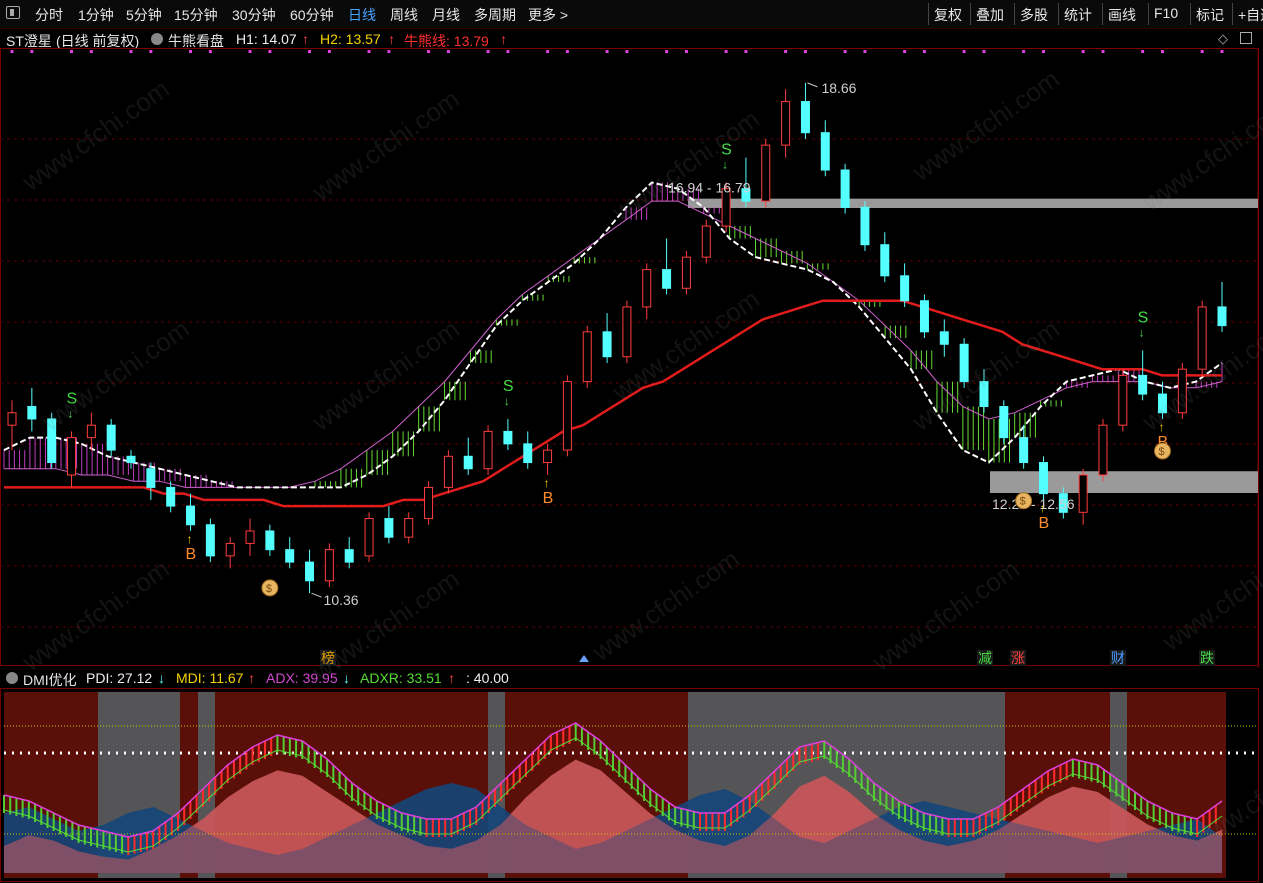 The height and width of the screenshot is (883, 1263). I want to click on toolbar-button-3: 统计, so click(1078, 15).